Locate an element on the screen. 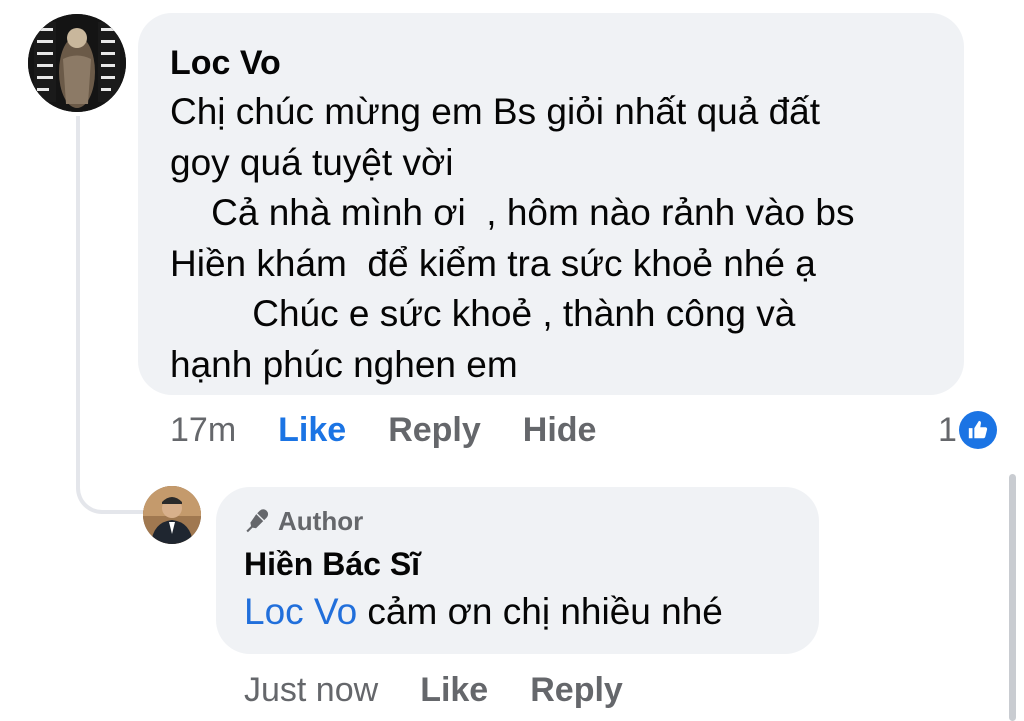 This screenshot has width=1024, height=721. comment-actions: 17m Like Reply Hide is located at coordinates (404, 430).